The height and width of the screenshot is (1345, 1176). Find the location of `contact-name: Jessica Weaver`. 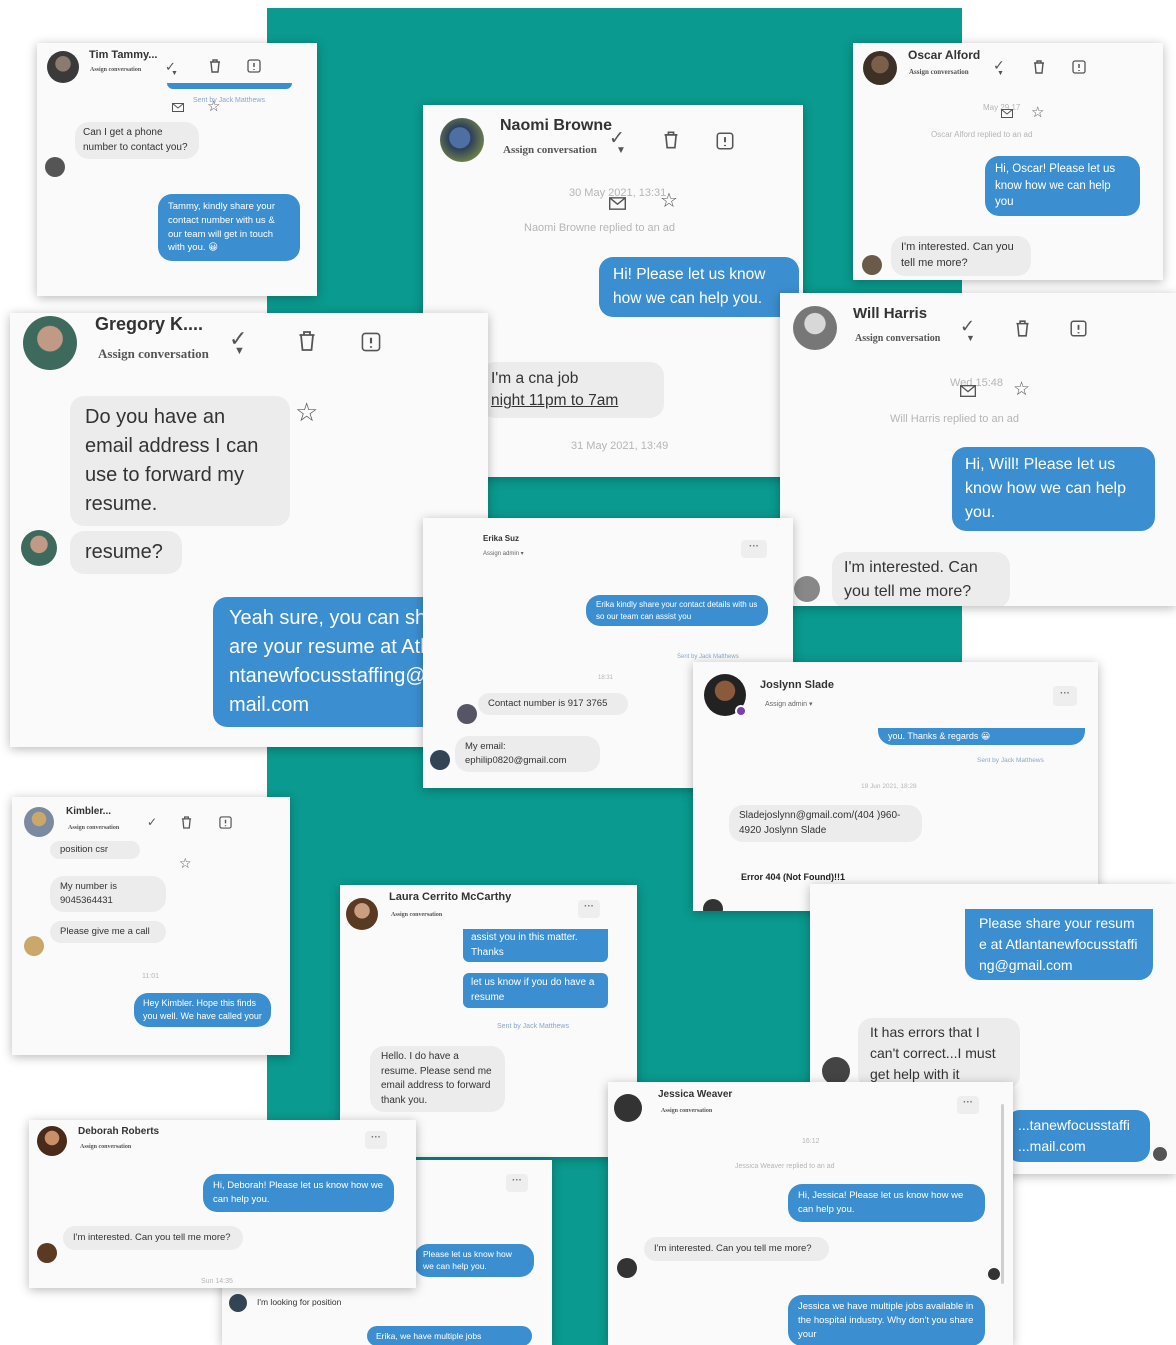

contact-name: Jessica Weaver is located at coordinates (695, 1094).